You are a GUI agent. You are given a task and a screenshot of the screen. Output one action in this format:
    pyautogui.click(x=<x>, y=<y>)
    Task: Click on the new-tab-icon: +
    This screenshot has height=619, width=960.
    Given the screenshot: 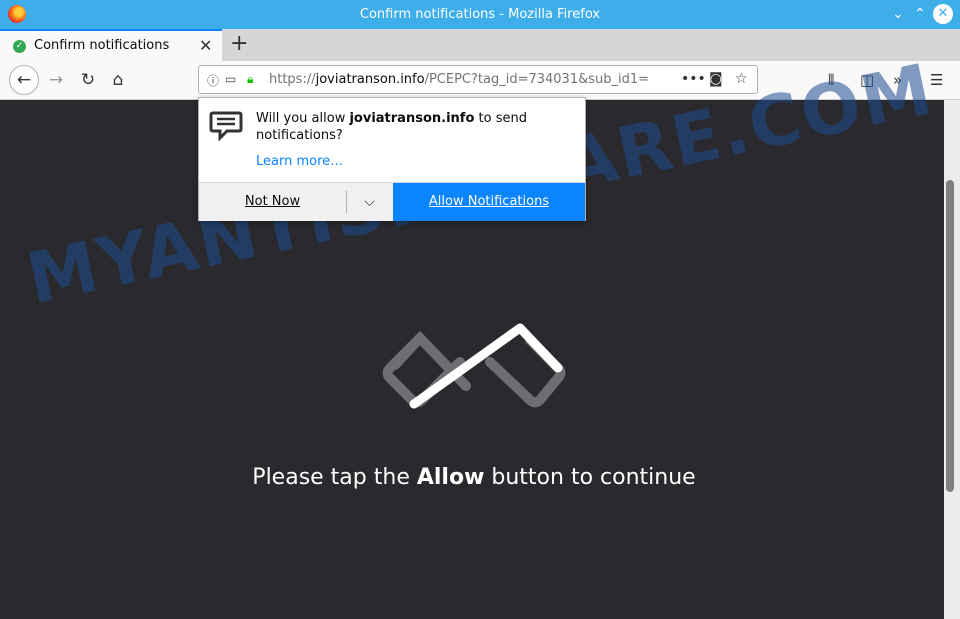 What is the action you would take?
    pyautogui.click(x=239, y=43)
    